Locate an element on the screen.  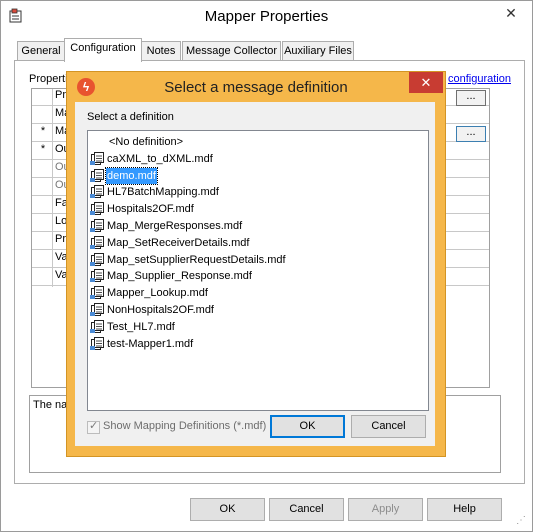
dialog-cancel-button: Cancel is located at coordinates (388, 426).